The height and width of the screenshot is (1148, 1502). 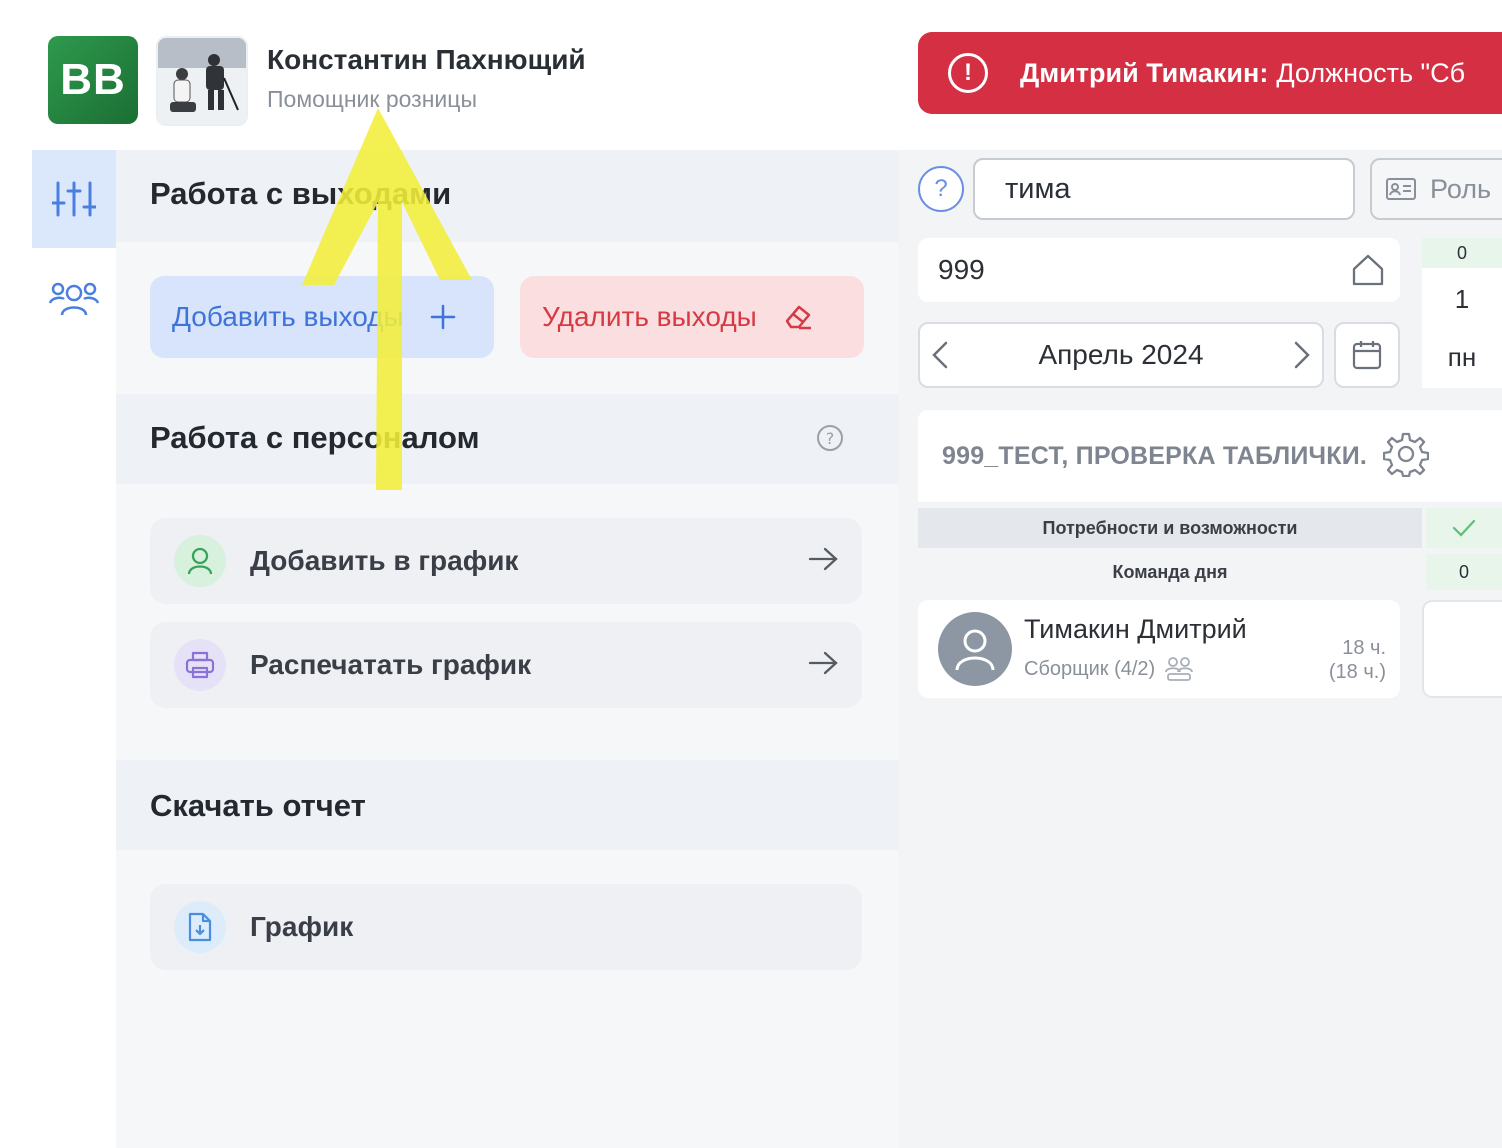 I want to click on day-name: пн, so click(x=1462, y=357).